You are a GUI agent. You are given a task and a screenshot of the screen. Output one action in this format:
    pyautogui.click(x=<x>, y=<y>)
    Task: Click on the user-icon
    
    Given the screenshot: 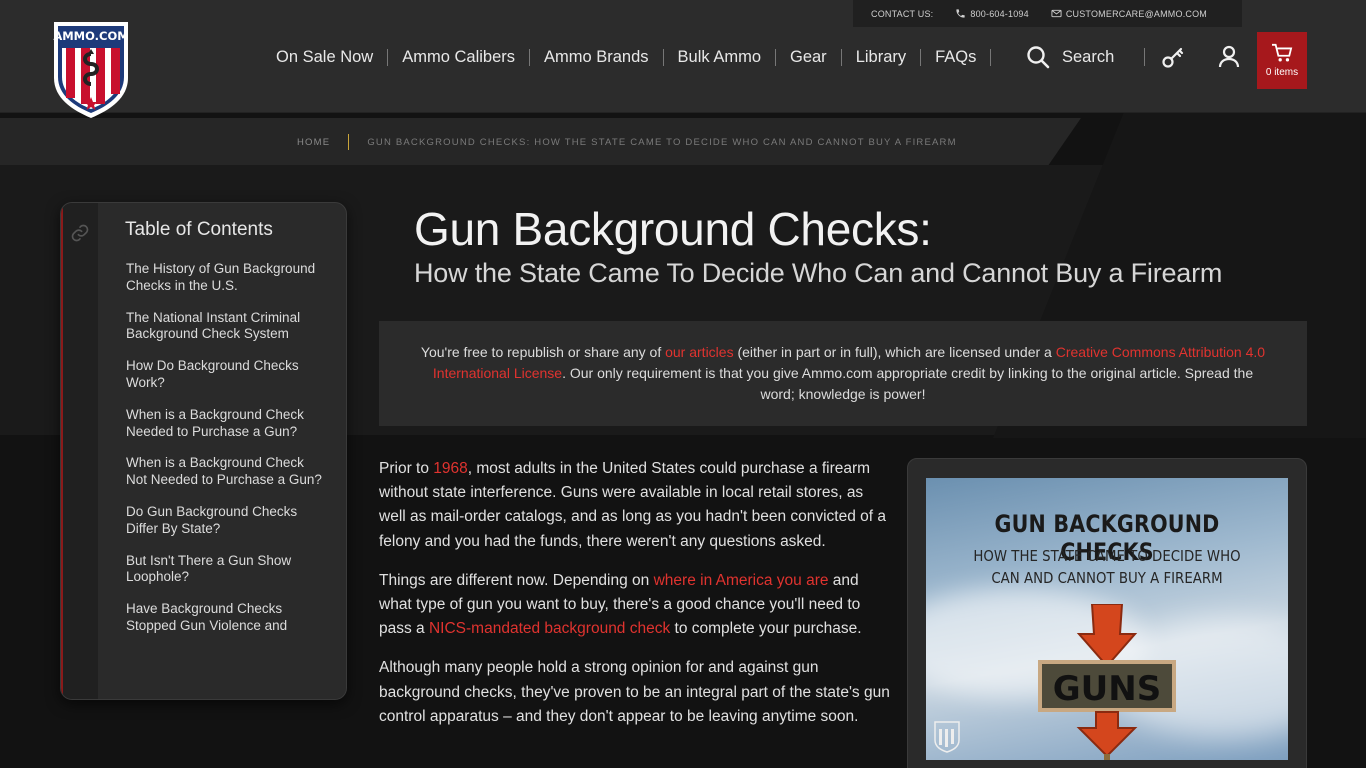 What is the action you would take?
    pyautogui.click(x=1229, y=56)
    